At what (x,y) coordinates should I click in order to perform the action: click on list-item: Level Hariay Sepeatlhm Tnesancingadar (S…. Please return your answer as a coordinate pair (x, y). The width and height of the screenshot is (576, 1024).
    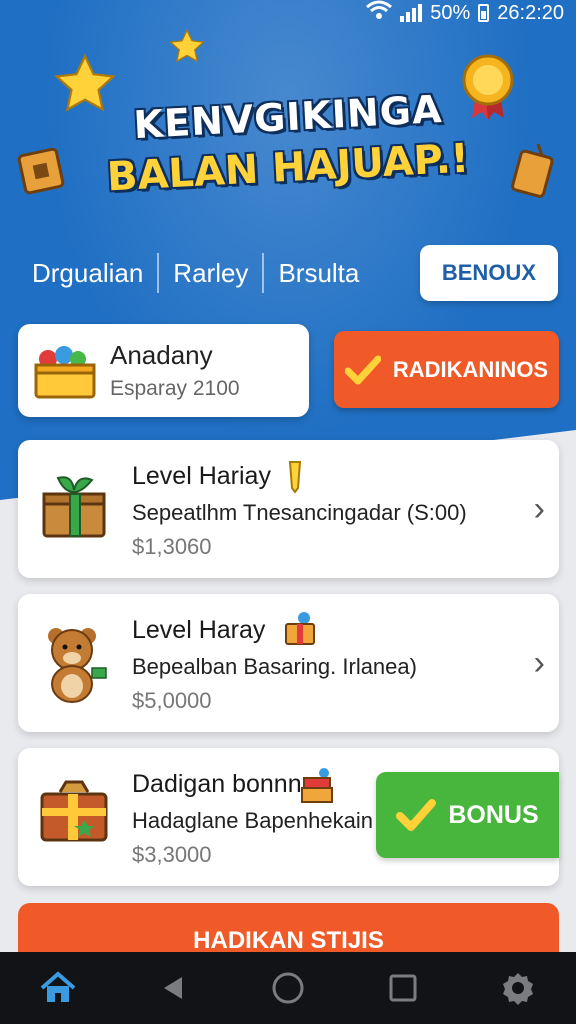
    Looking at the image, I should click on (288, 509).